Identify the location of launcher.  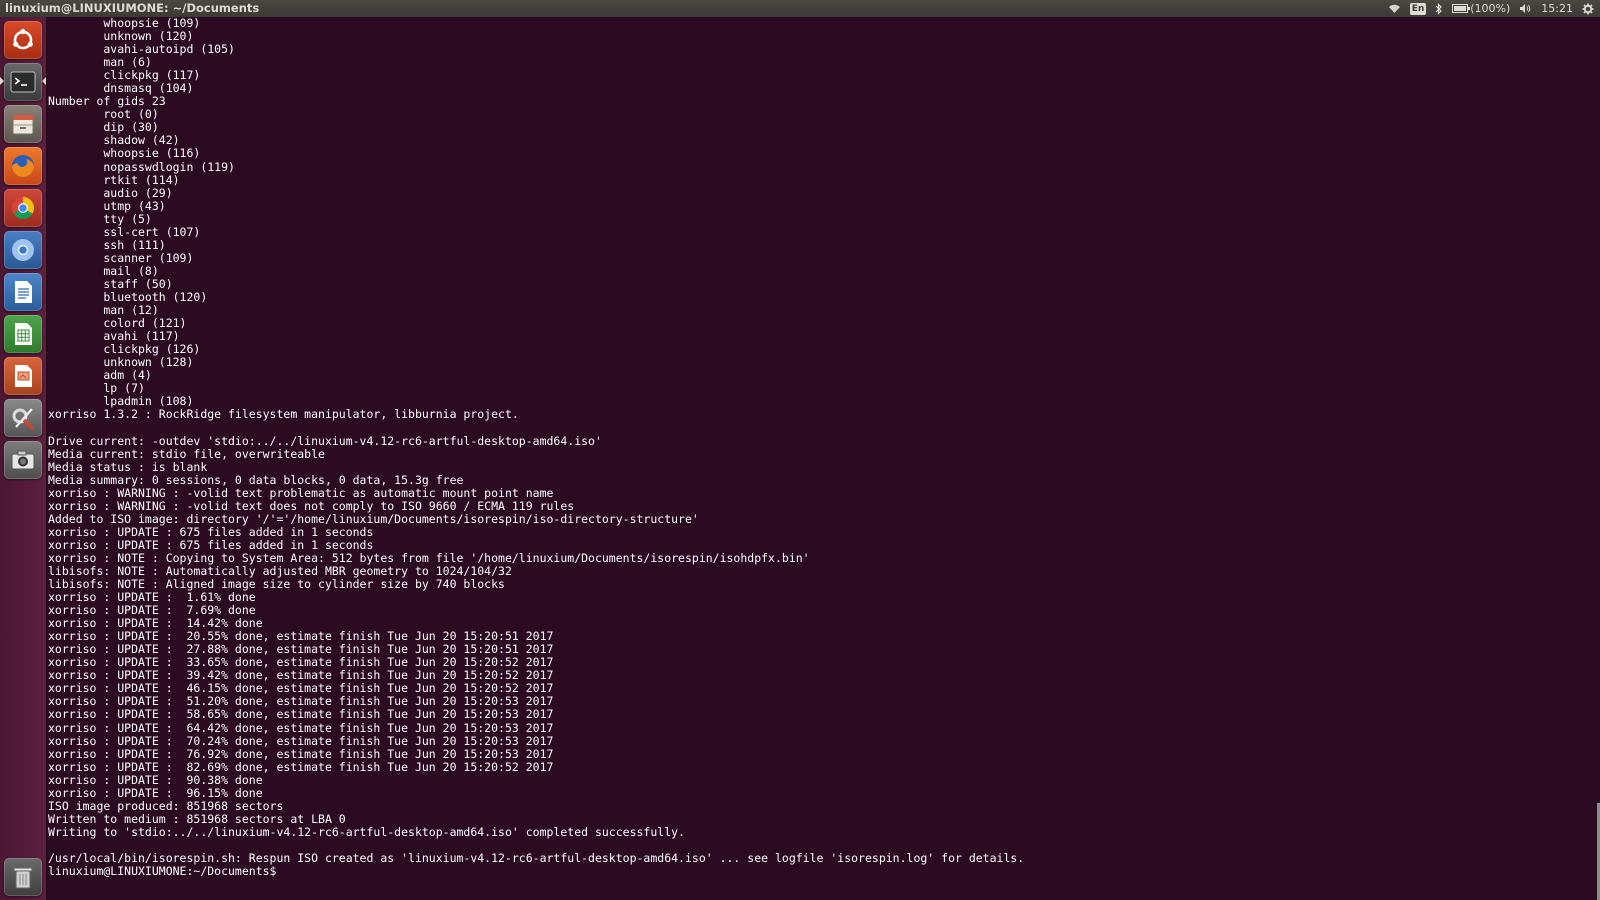
(23, 458).